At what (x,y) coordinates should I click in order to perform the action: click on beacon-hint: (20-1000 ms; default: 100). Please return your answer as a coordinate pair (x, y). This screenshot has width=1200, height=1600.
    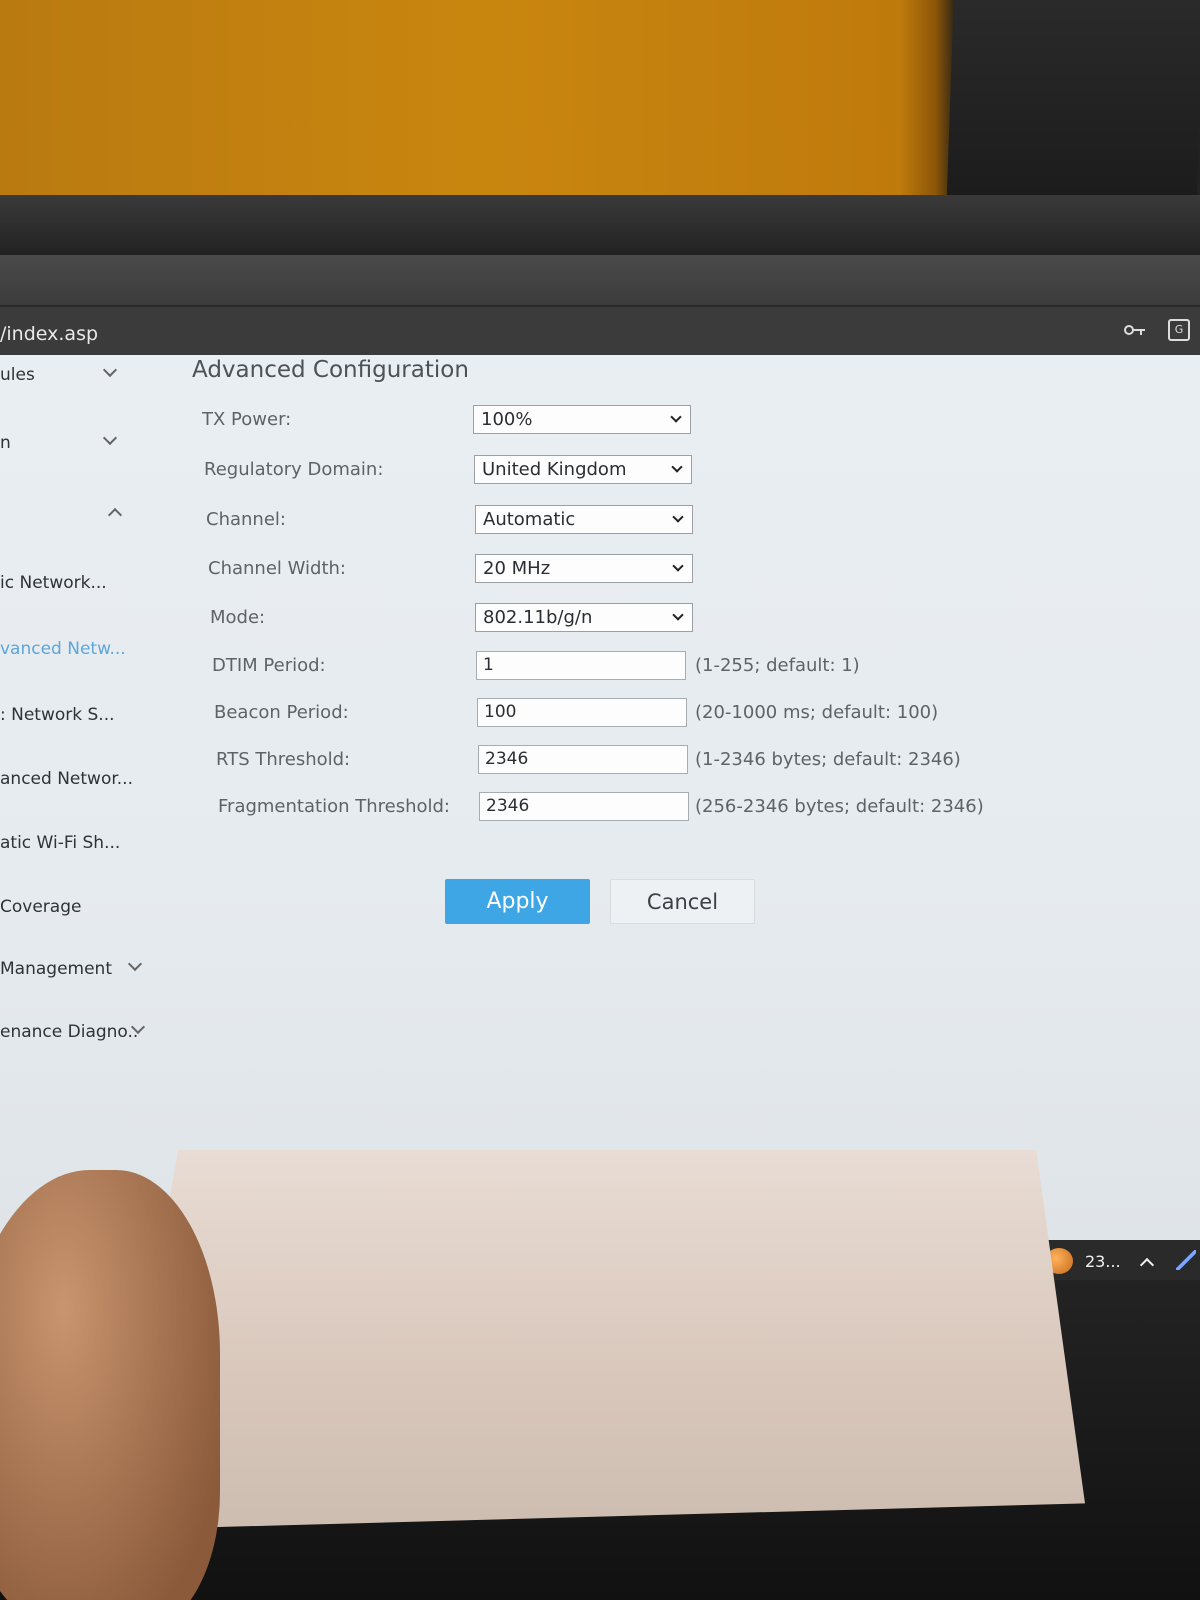
    Looking at the image, I should click on (817, 712).